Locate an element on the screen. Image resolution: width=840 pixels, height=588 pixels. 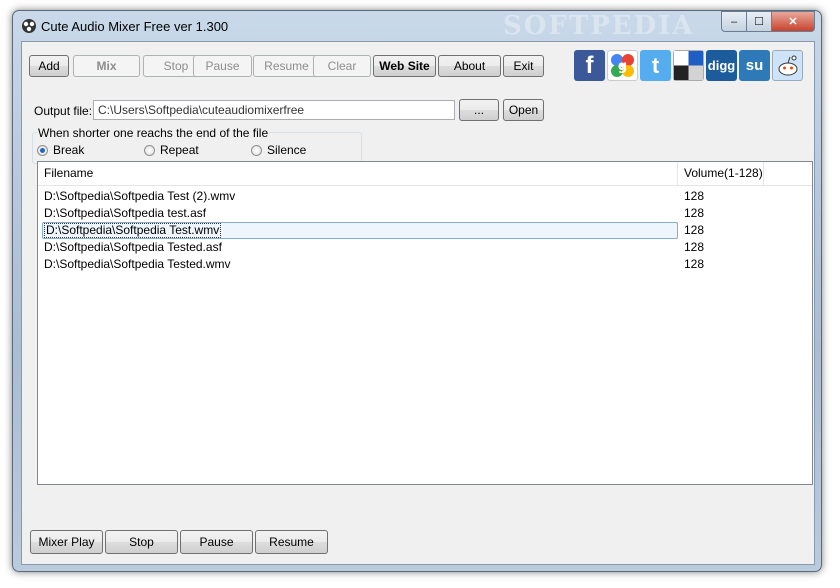
digg-icon: digg is located at coordinates (721, 65).